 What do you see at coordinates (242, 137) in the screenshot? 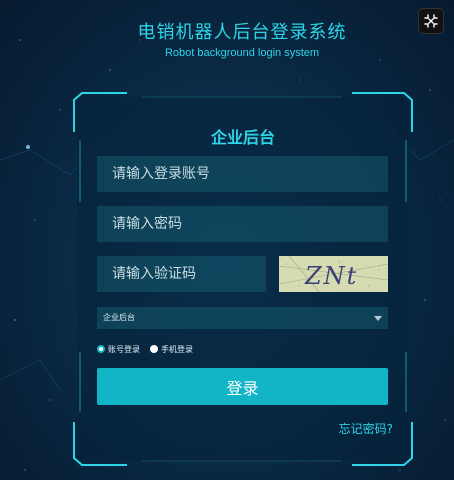
I see `panel-title: 企业后台` at bounding box center [242, 137].